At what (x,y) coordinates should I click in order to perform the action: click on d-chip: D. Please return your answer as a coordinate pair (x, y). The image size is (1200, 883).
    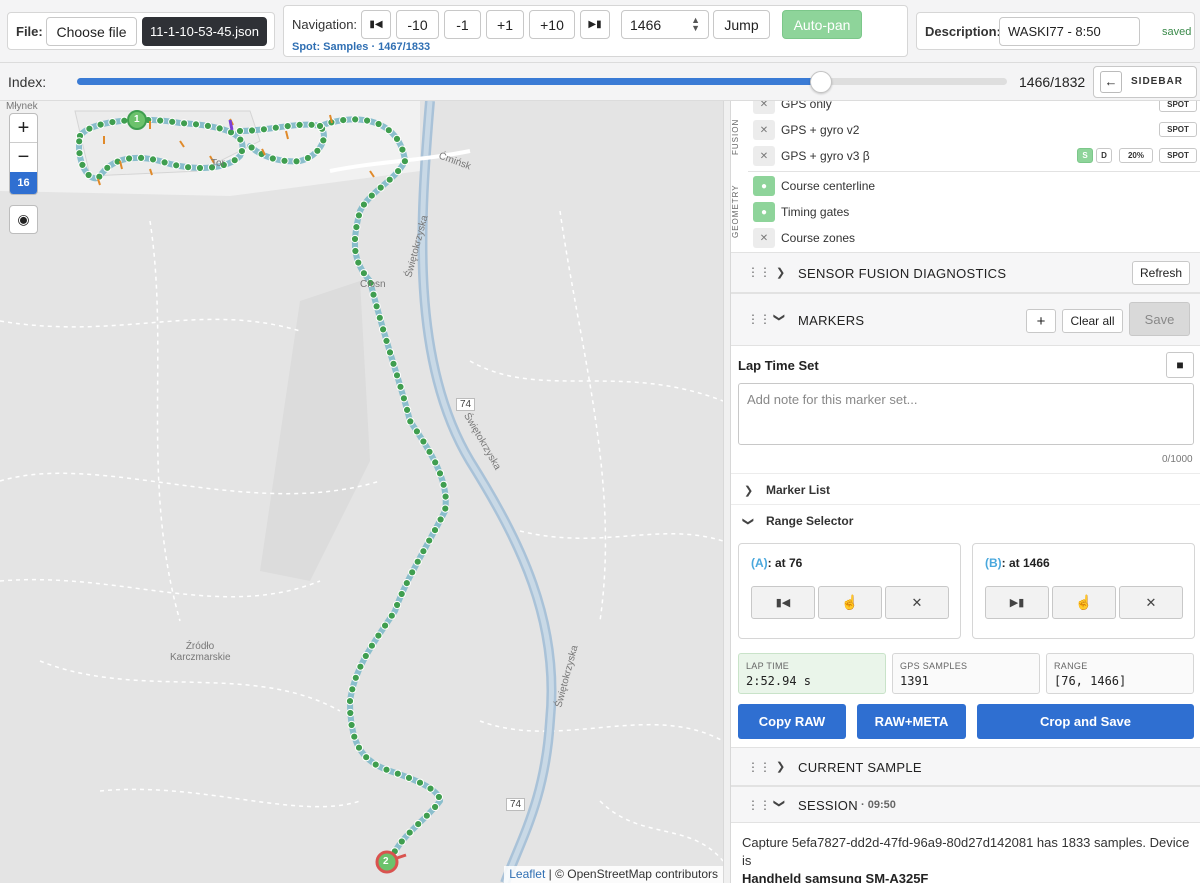
    Looking at the image, I should click on (1104, 155).